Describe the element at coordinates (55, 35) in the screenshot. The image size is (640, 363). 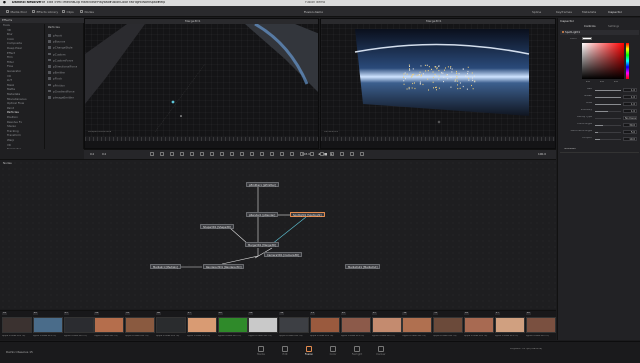
I see `tool-item: pAvoid` at that location.